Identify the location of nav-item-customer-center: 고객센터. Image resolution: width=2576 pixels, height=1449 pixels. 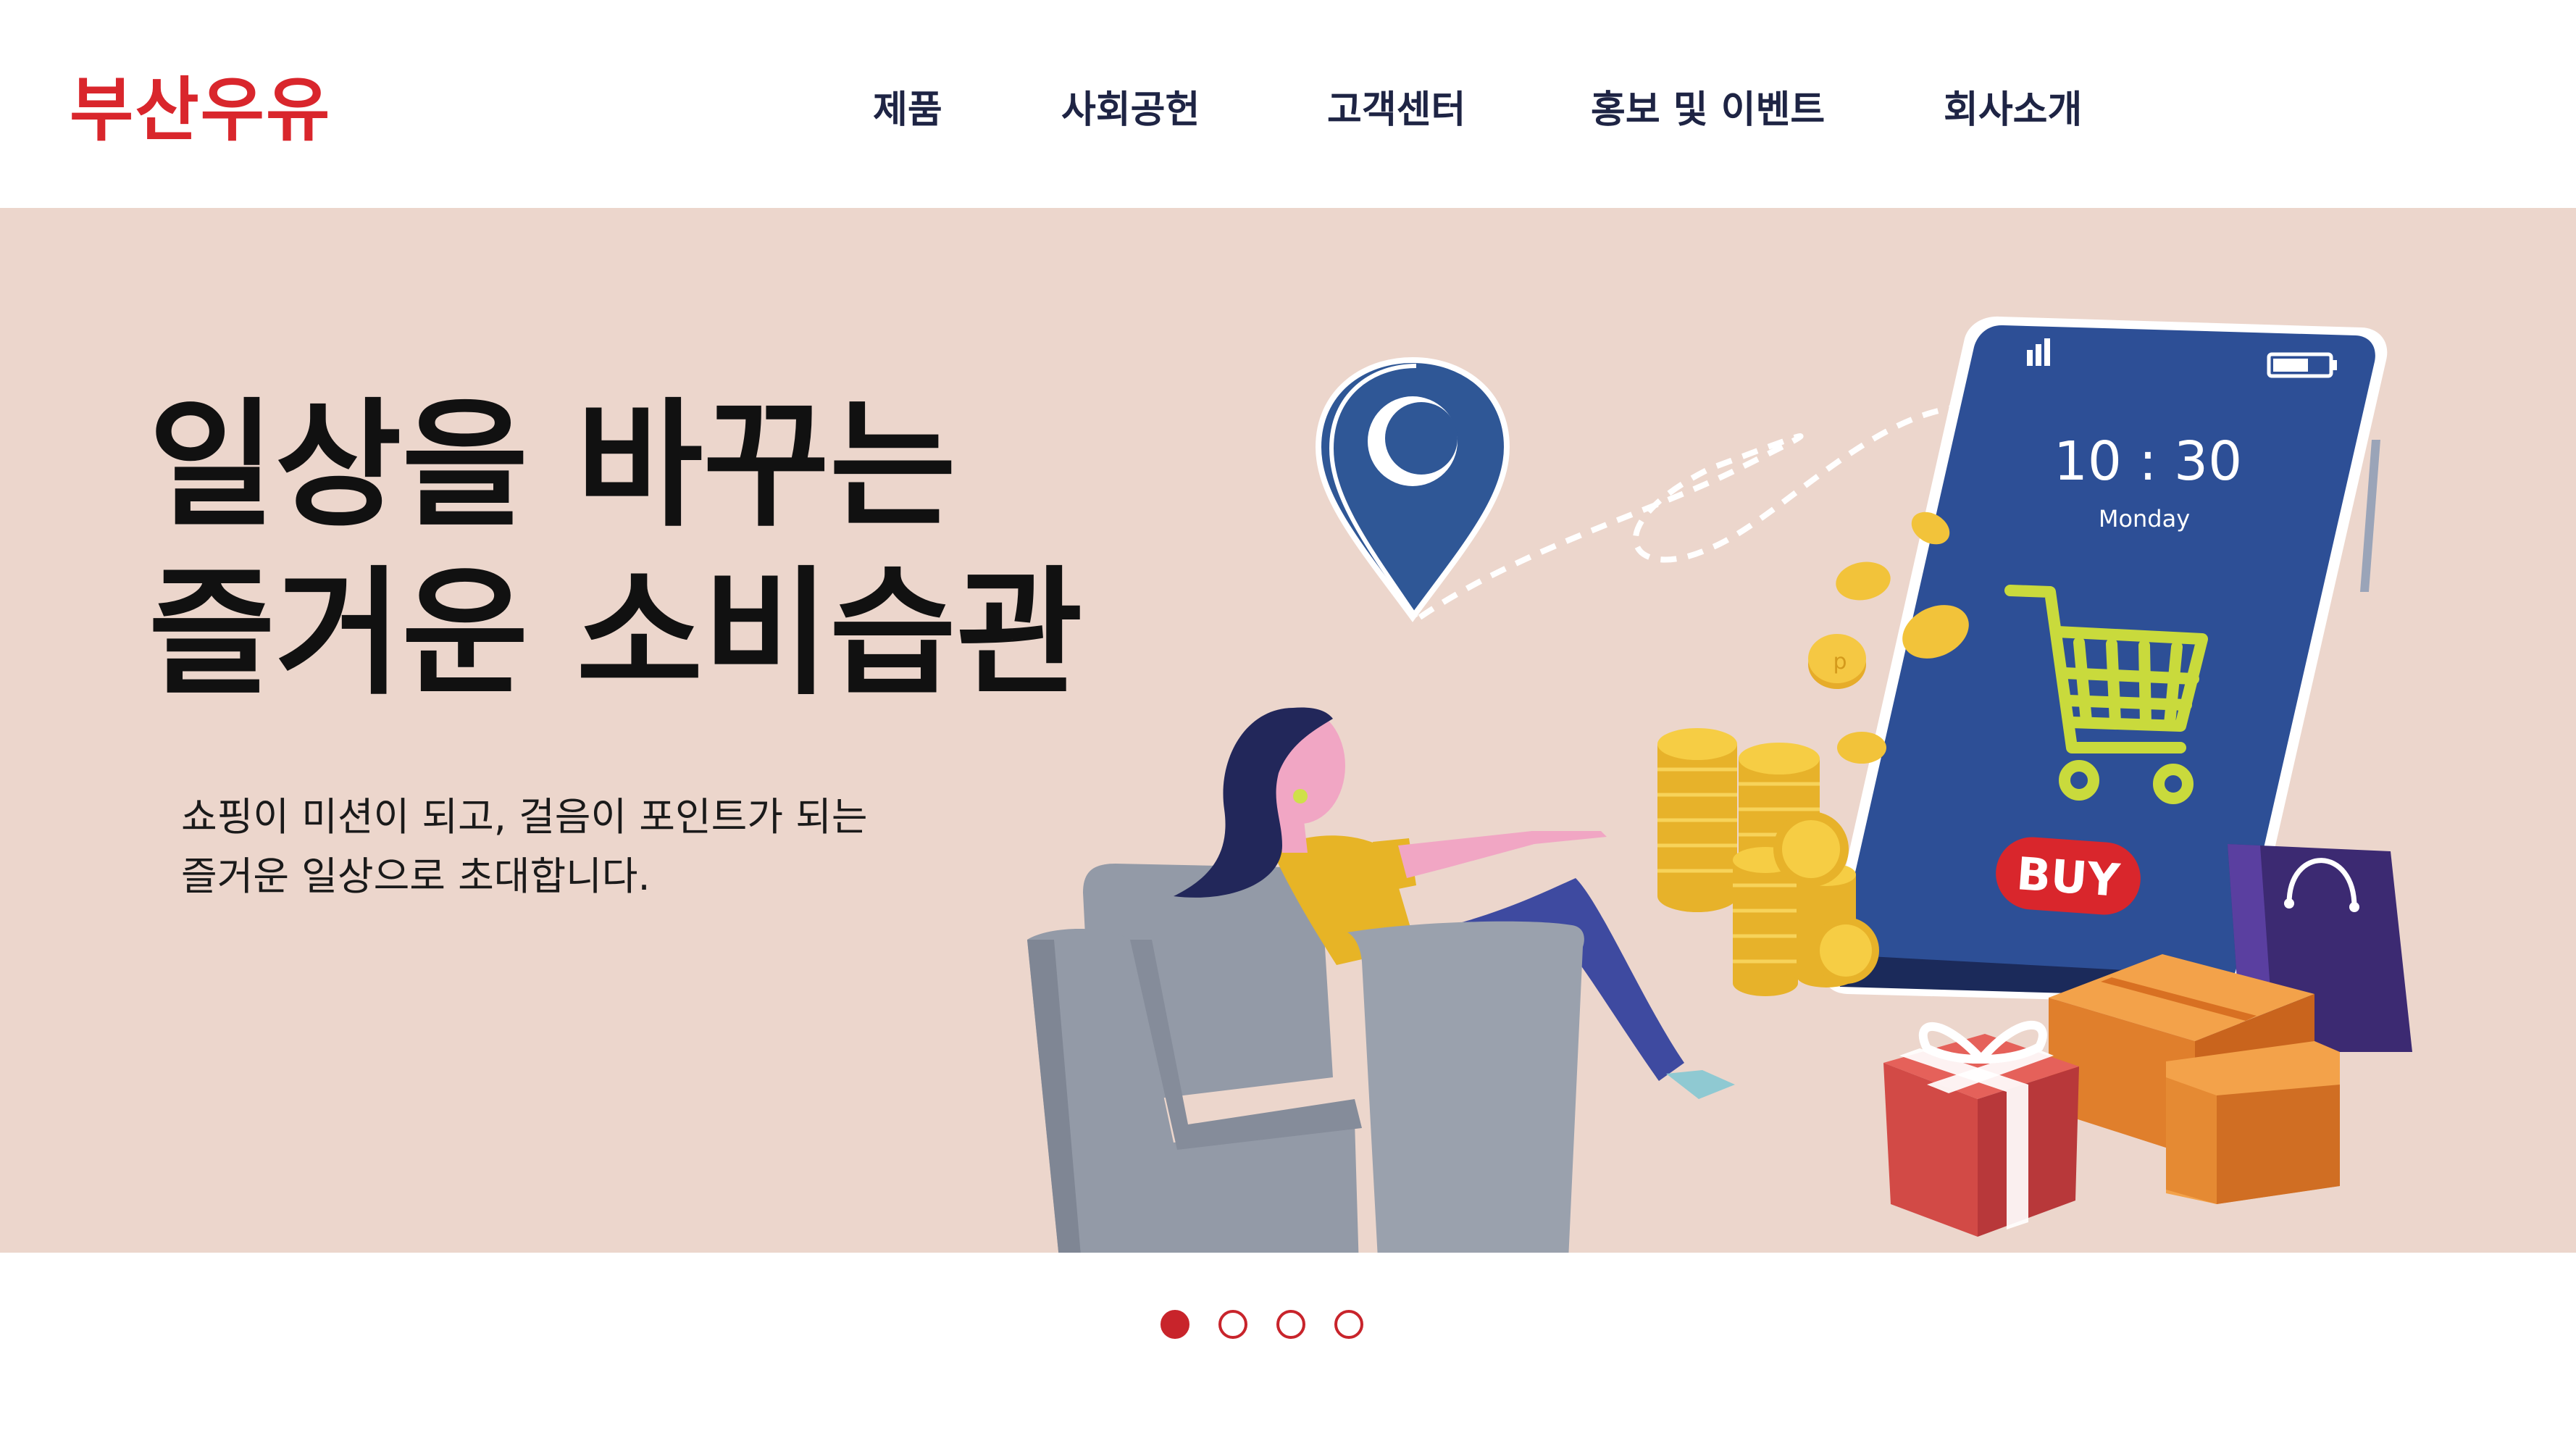
(1396, 110).